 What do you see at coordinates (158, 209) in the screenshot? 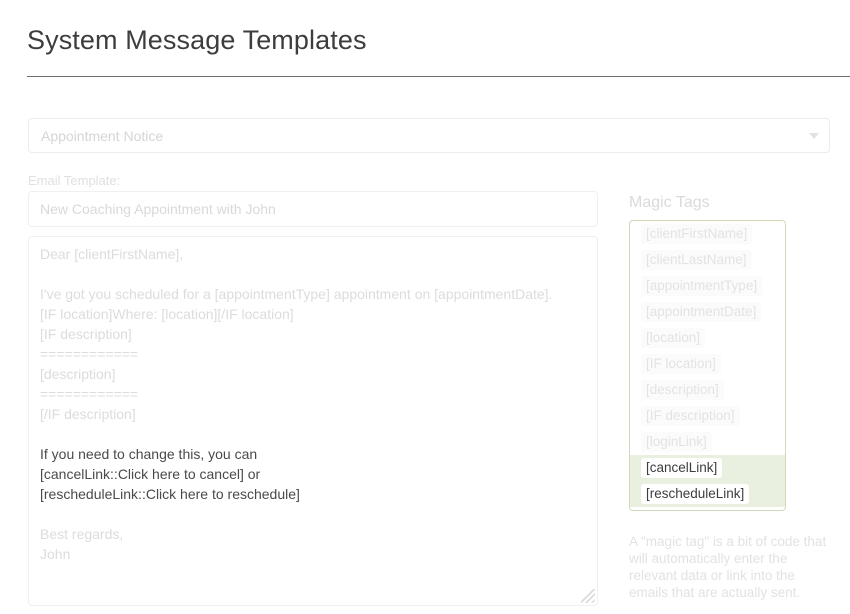
I see `email-subject-value: New Coaching Appointment with John` at bounding box center [158, 209].